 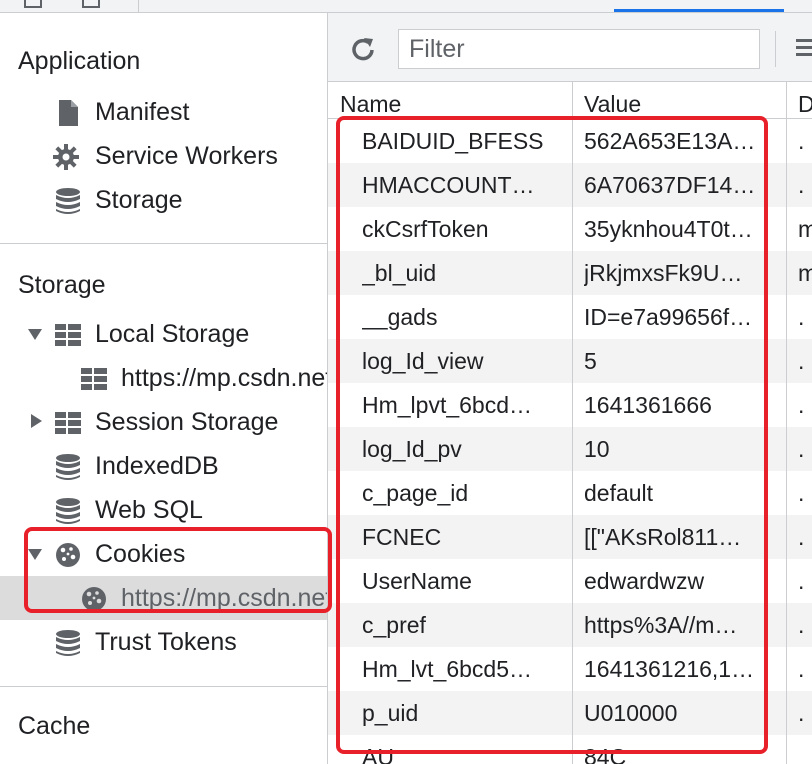 What do you see at coordinates (631, 713) in the screenshot?
I see `cookie-value: U010000` at bounding box center [631, 713].